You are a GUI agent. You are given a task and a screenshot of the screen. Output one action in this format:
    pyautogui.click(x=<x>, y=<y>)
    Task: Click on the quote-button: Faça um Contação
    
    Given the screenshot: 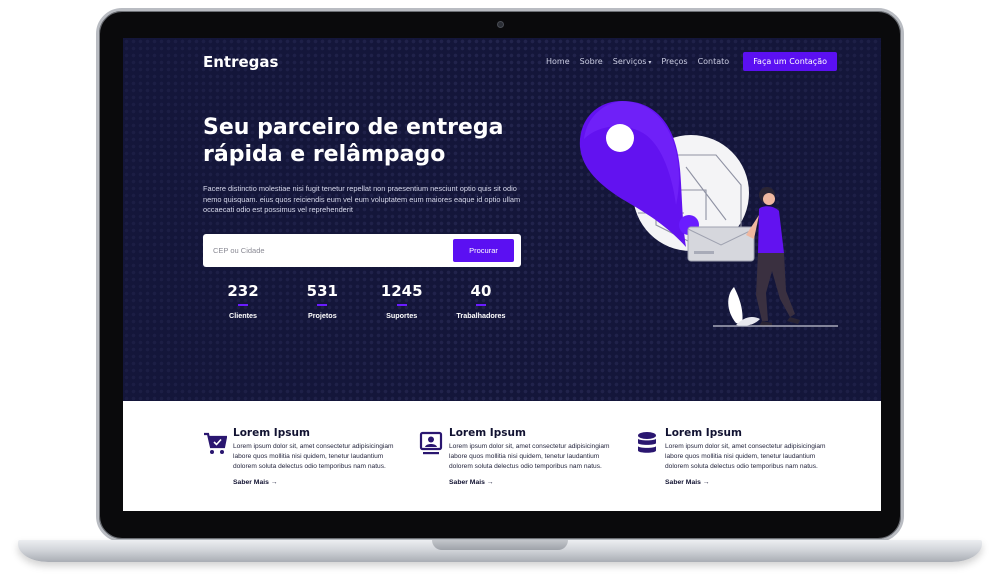 What is the action you would take?
    pyautogui.click(x=790, y=61)
    